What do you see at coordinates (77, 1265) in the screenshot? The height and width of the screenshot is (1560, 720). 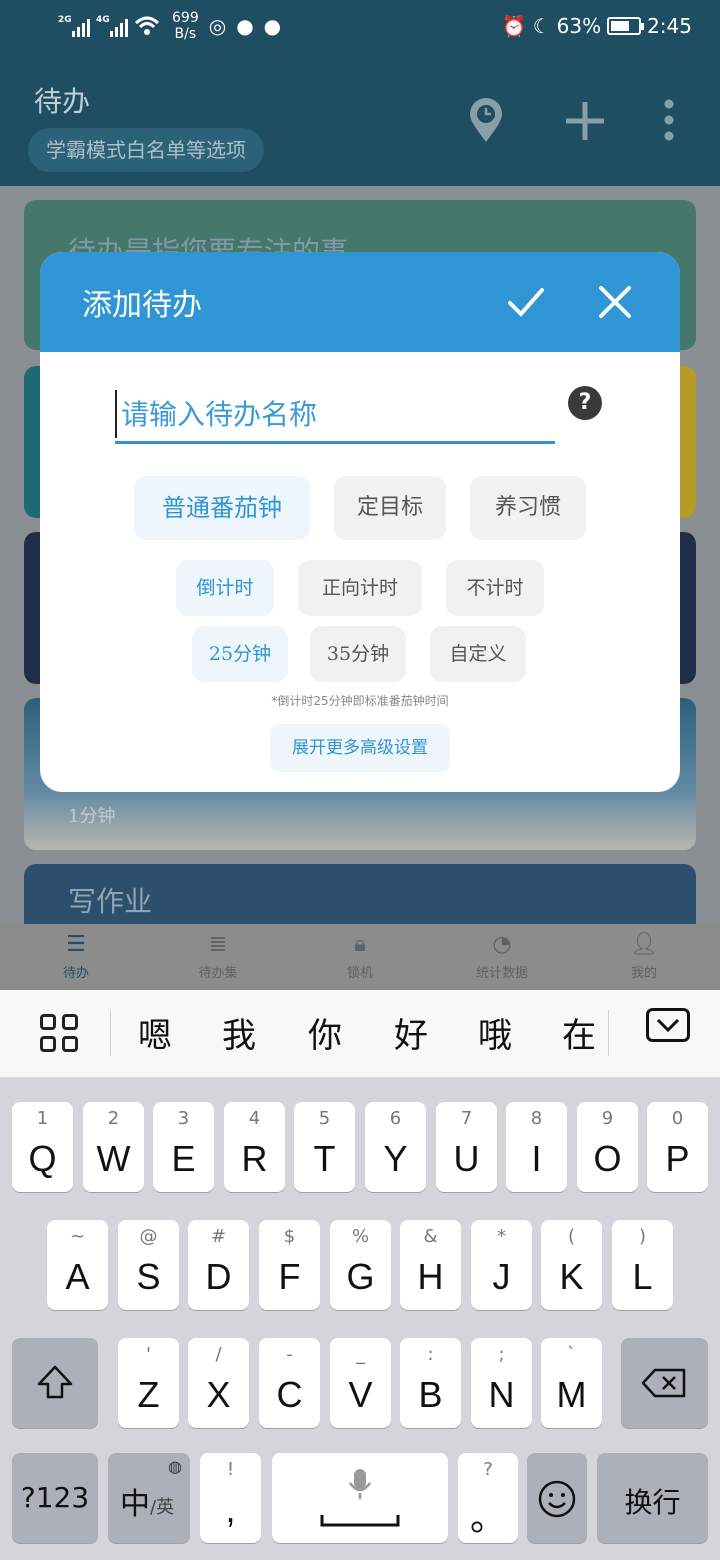 I see `key-a: ~ A` at bounding box center [77, 1265].